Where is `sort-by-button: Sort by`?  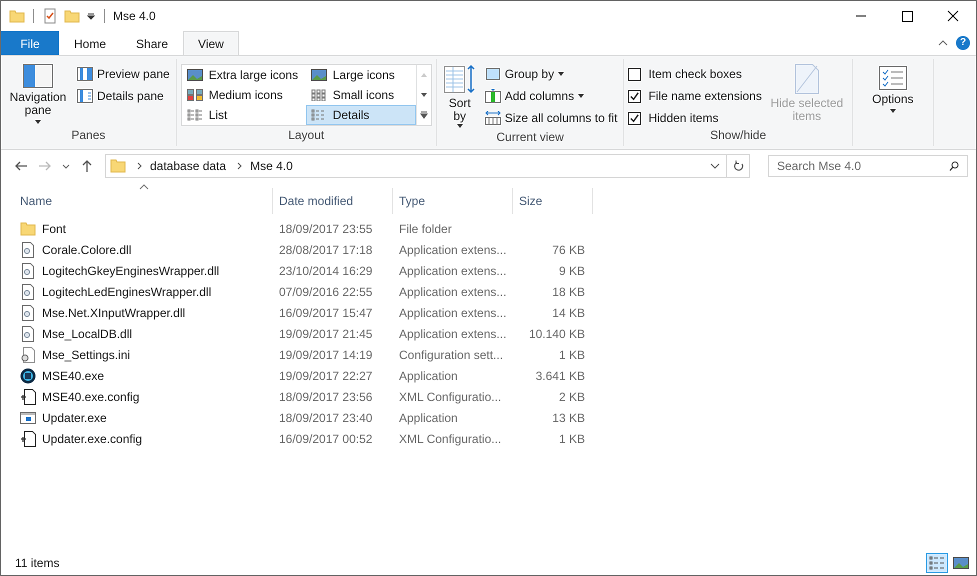
sort-by-button: Sort by is located at coordinates (459, 96).